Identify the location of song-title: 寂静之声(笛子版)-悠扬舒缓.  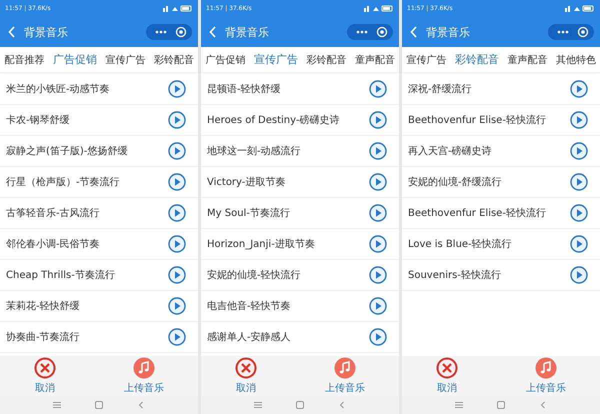
(67, 151).